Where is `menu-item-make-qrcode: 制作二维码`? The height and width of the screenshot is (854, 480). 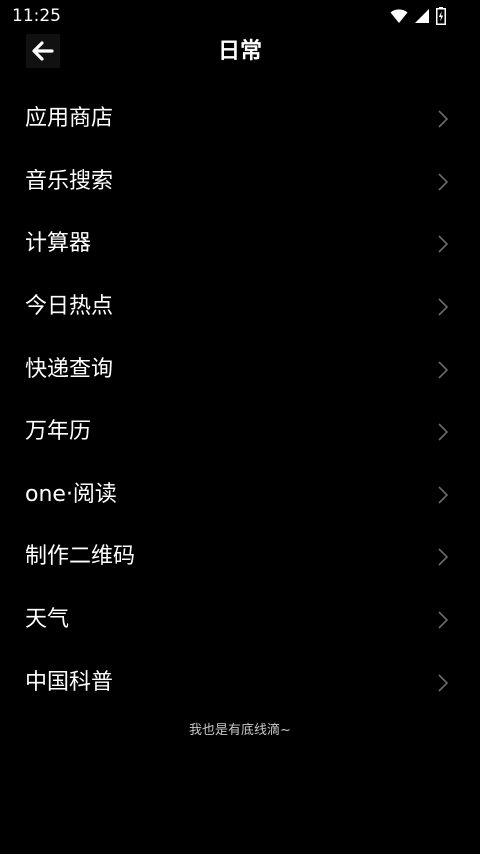 menu-item-make-qrcode: 制作二维码 is located at coordinates (240, 557).